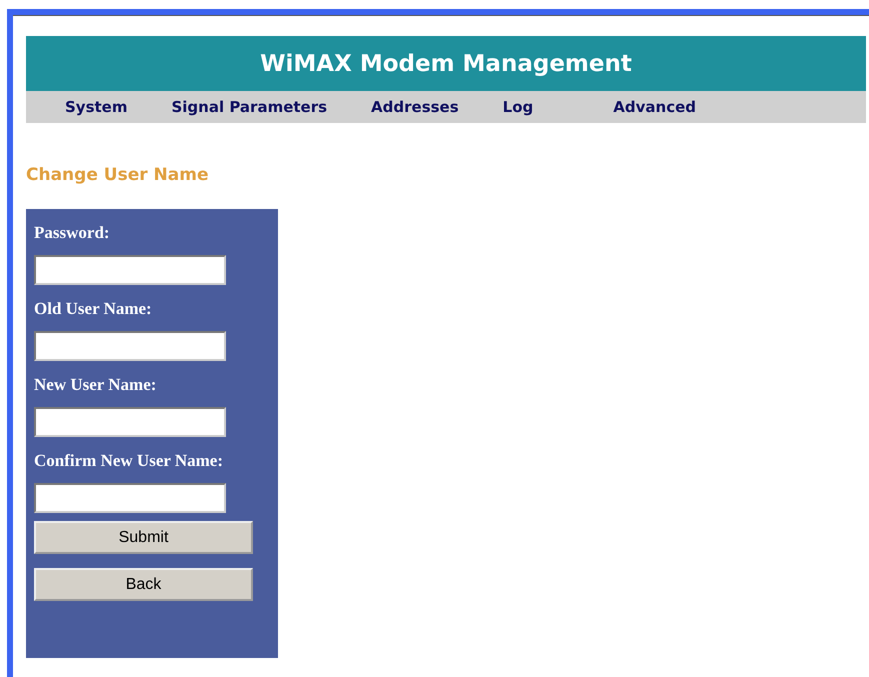 This screenshot has width=869, height=677. What do you see at coordinates (72, 233) in the screenshot?
I see `field-label: Password:` at bounding box center [72, 233].